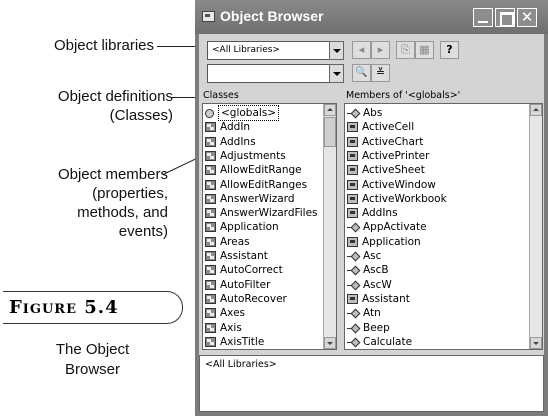 The image size is (548, 416). I want to click on search-text-combo, so click(275, 73).